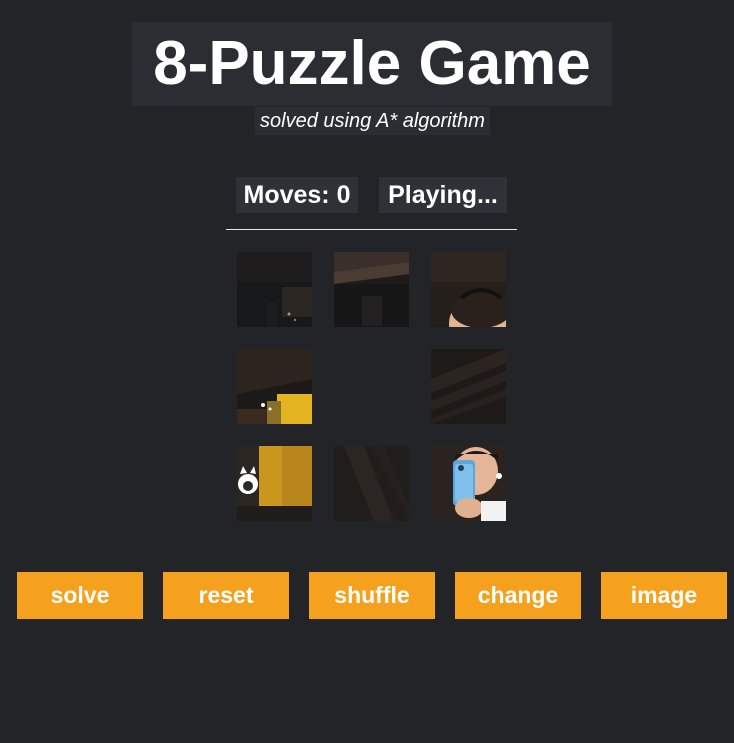 Image resolution: width=734 pixels, height=743 pixels. I want to click on moves-label: Moves:, so click(286, 195).